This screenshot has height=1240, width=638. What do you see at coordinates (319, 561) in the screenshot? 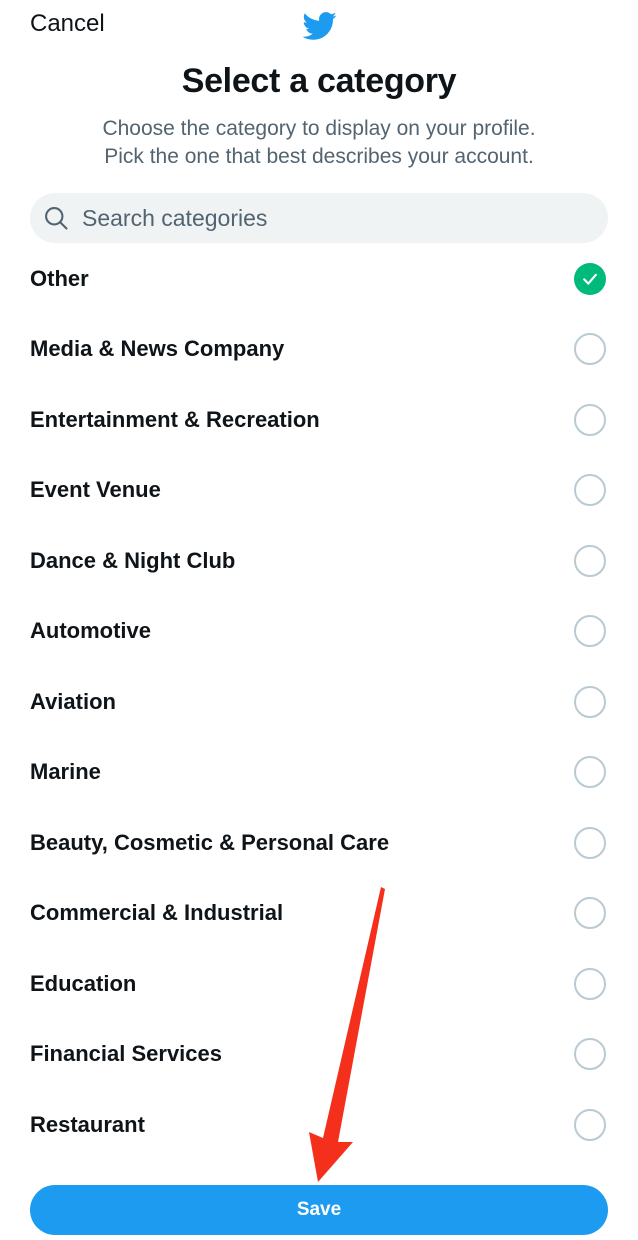
I see `category-option: Dance & Night Club` at bounding box center [319, 561].